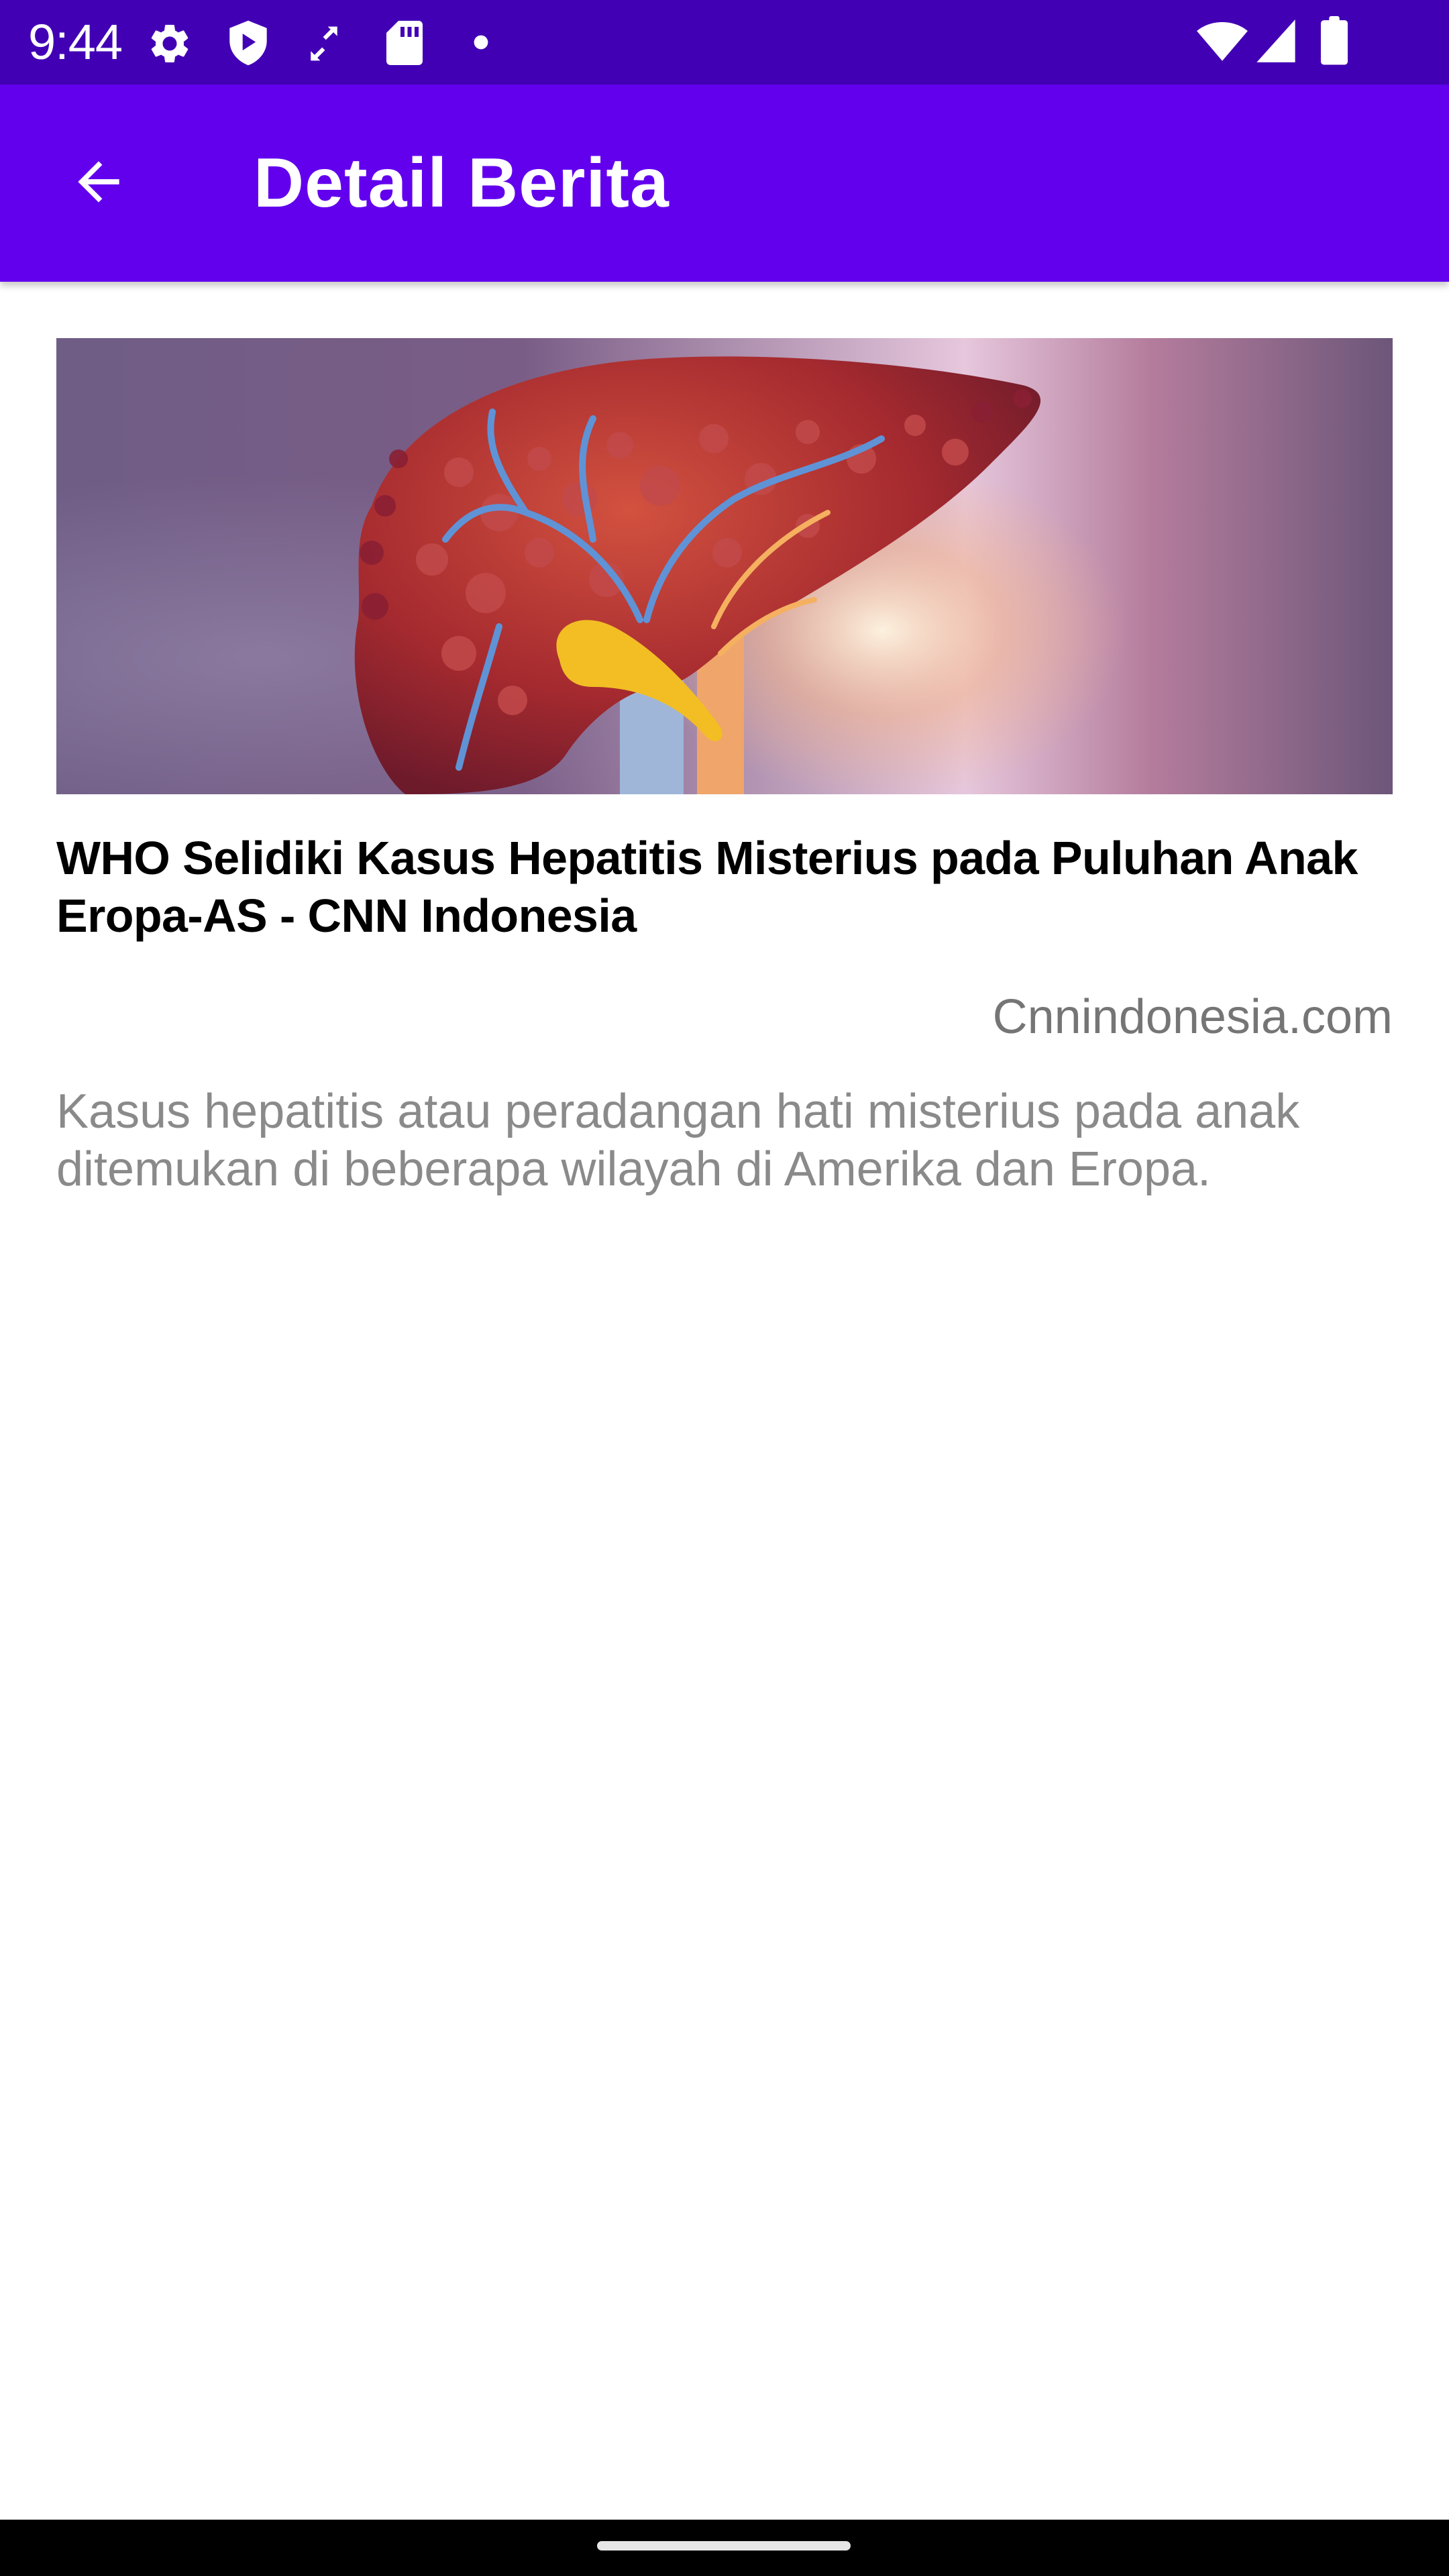 This screenshot has height=2576, width=1449. Describe the element at coordinates (1192, 1017) in the screenshot. I see `article-source: Cnnindonesia.com` at that location.